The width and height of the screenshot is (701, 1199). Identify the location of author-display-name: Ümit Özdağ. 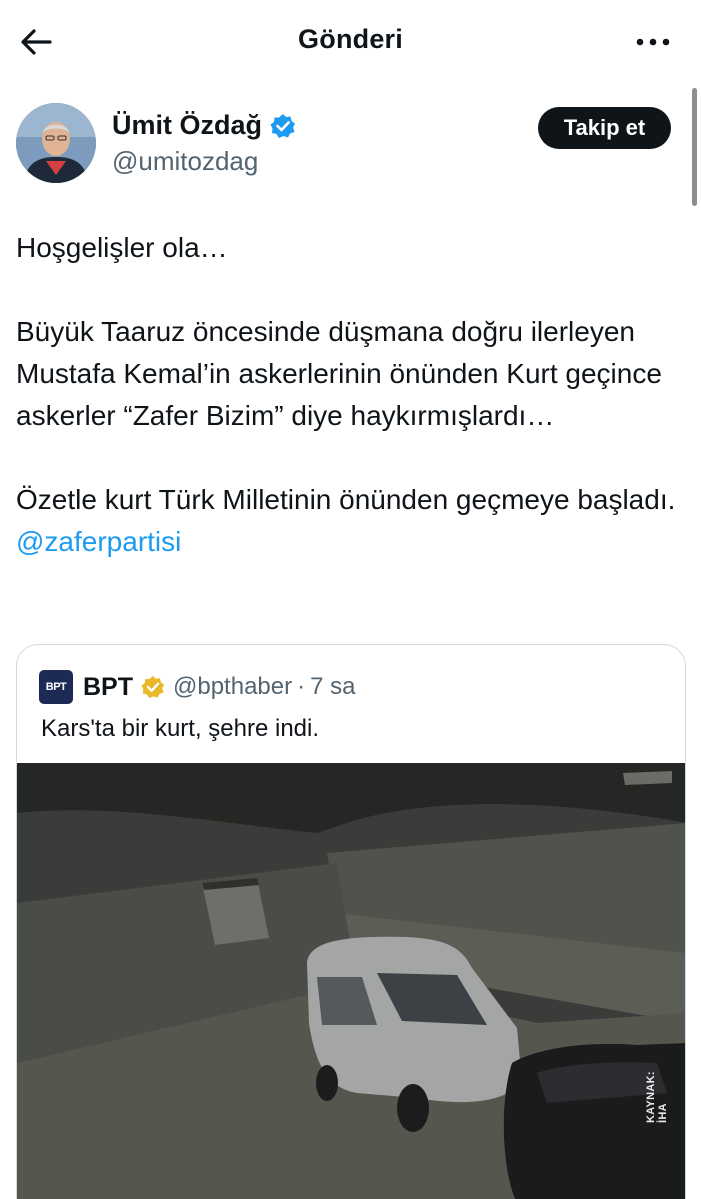
(187, 125).